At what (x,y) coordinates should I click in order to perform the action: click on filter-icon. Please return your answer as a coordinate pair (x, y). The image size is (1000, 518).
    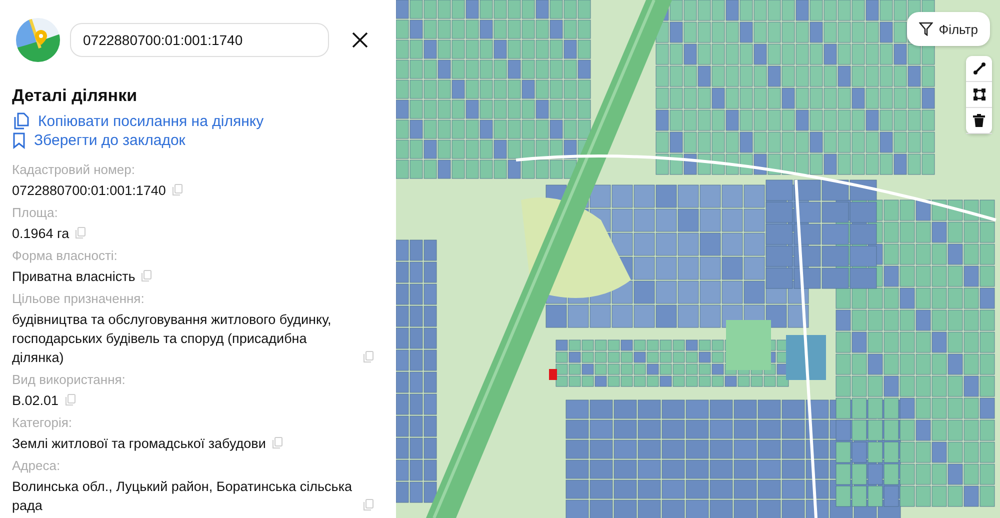
    Looking at the image, I should click on (925, 29).